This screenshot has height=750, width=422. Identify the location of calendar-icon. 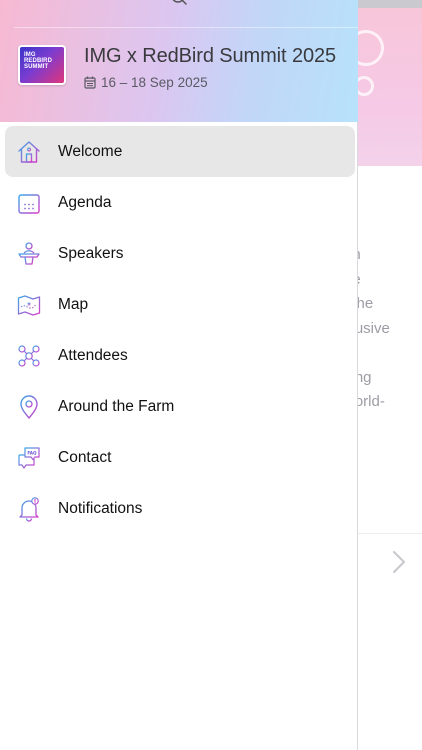
(29, 203).